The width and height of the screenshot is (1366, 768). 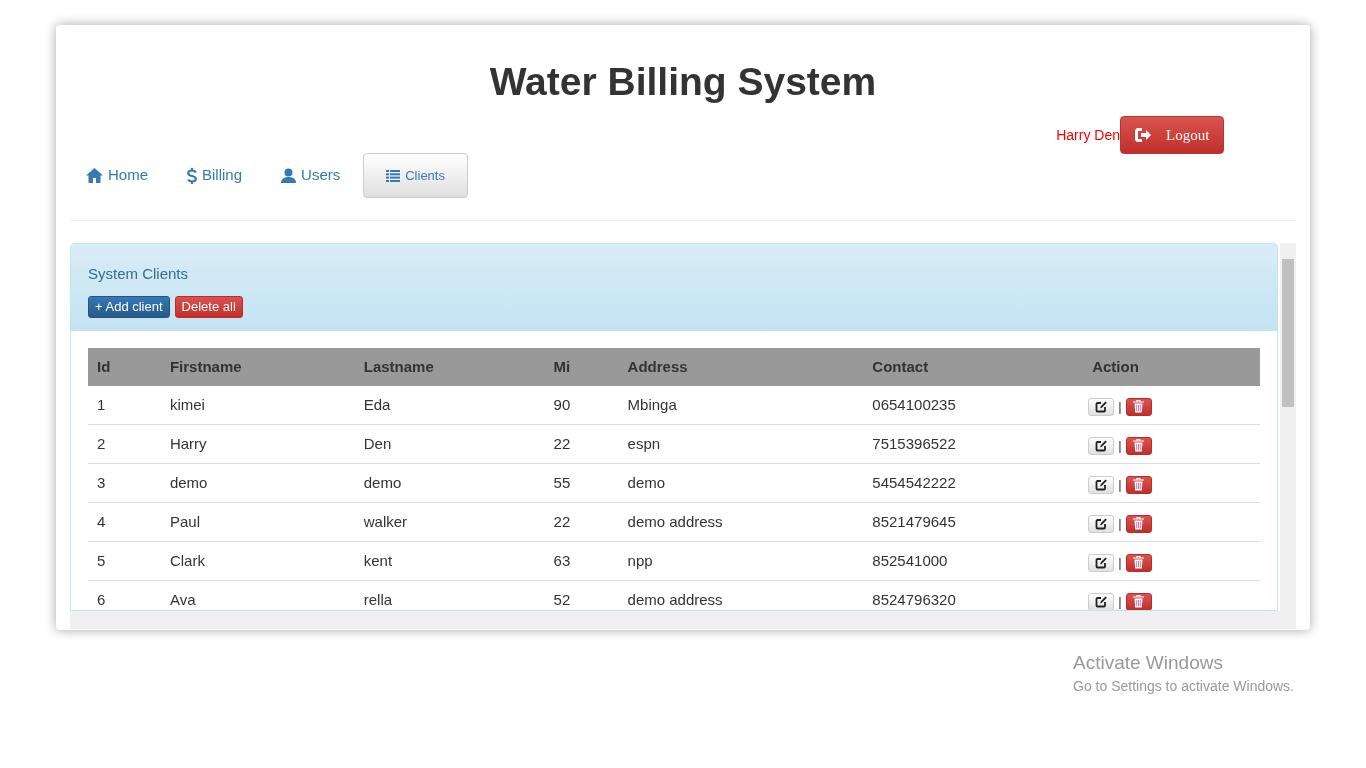 What do you see at coordinates (1088, 135) in the screenshot?
I see `user-name: Harry Den` at bounding box center [1088, 135].